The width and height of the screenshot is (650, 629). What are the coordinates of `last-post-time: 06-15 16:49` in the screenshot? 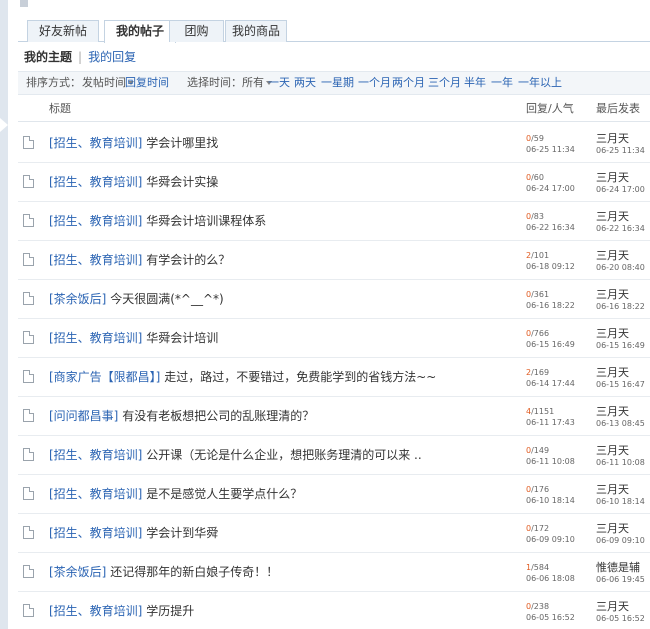 It's located at (620, 345).